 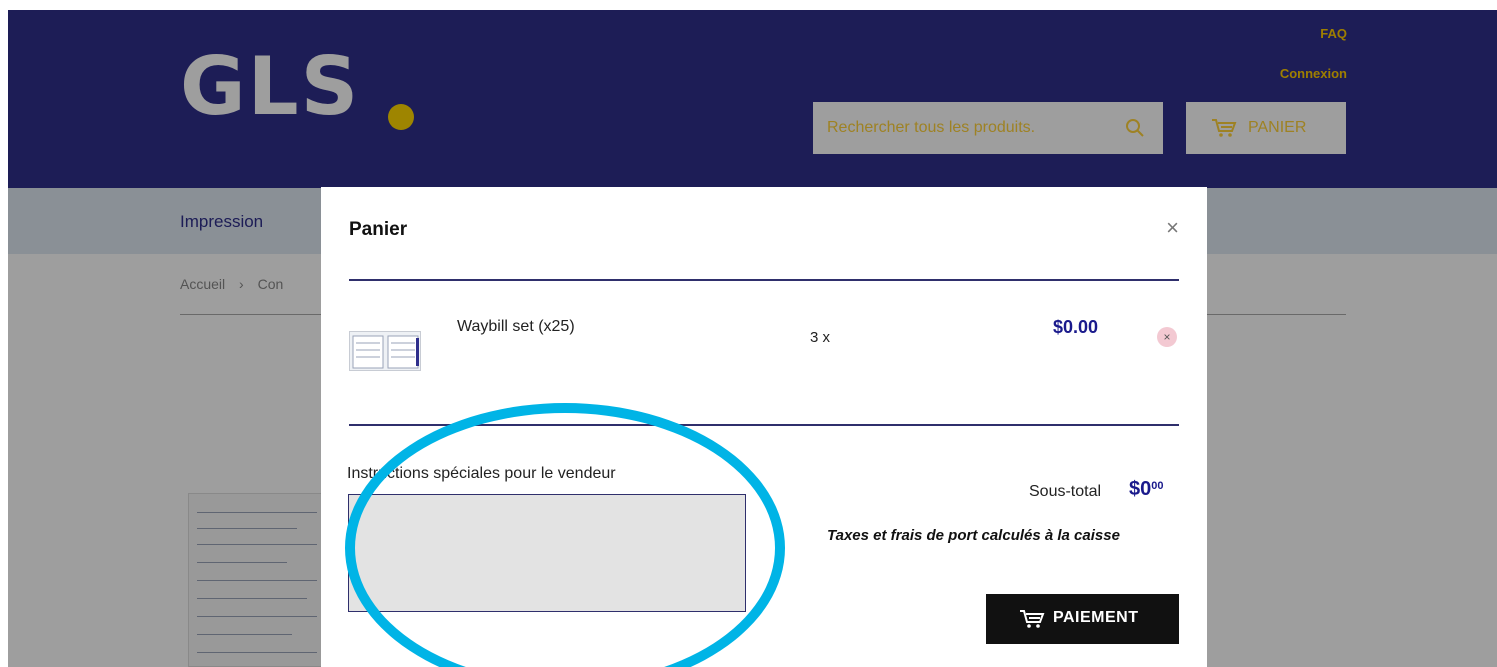 What do you see at coordinates (1065, 491) in the screenshot?
I see `subtotal-label: Sous-total` at bounding box center [1065, 491].